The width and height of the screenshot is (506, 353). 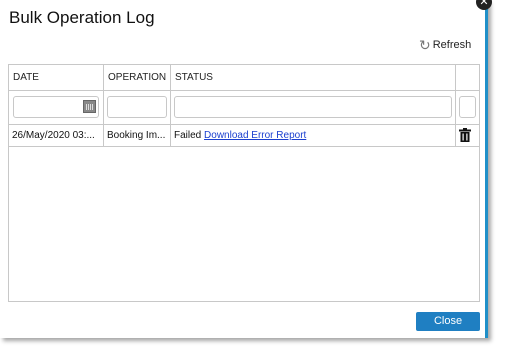 I want to click on dialog-title: Bulk Operation Log, so click(x=82, y=17).